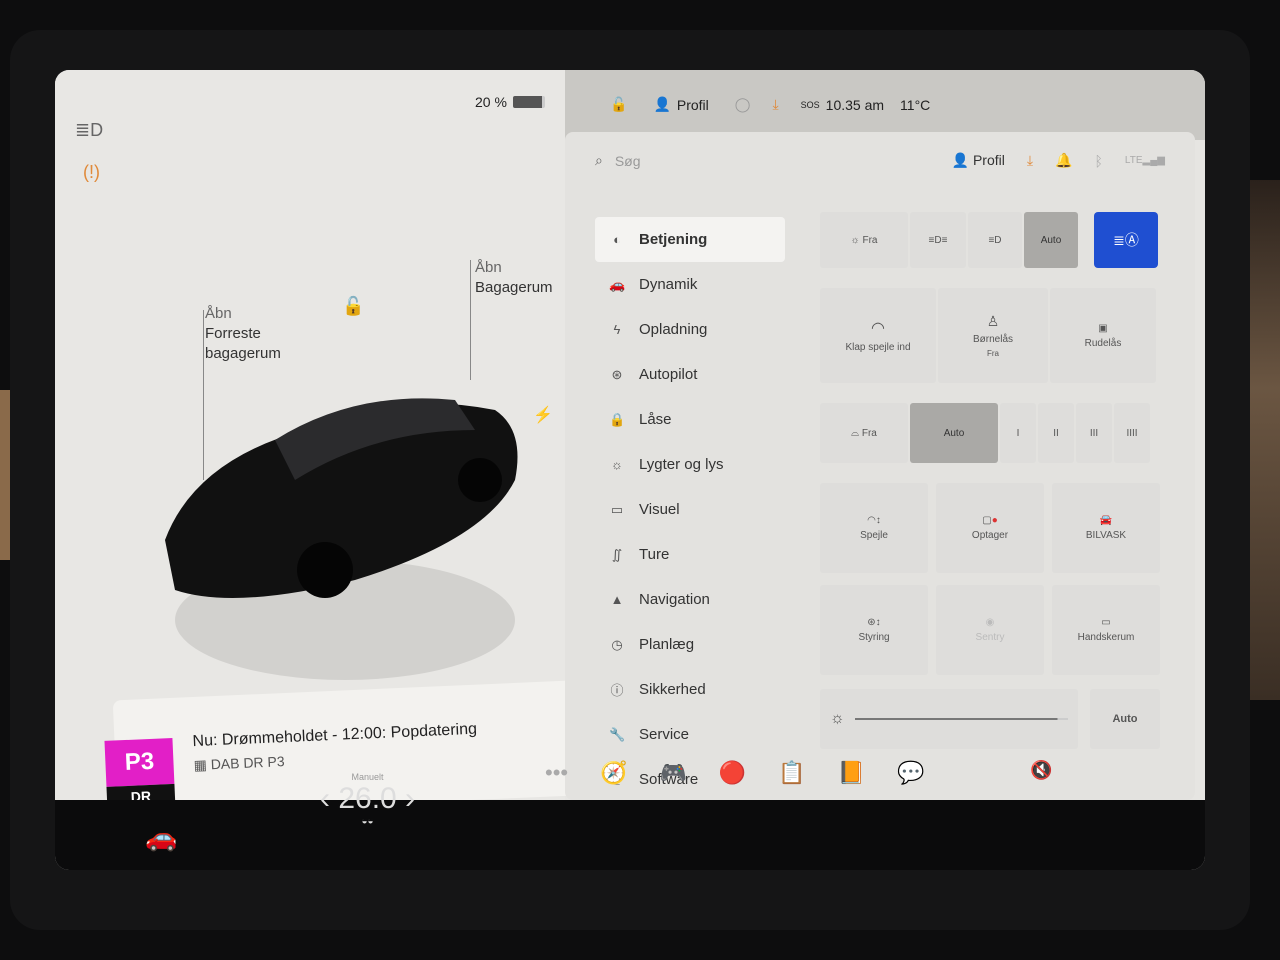 The image size is (1280, 960). What do you see at coordinates (988, 160) in the screenshot?
I see `profile-label: Profil` at bounding box center [988, 160].